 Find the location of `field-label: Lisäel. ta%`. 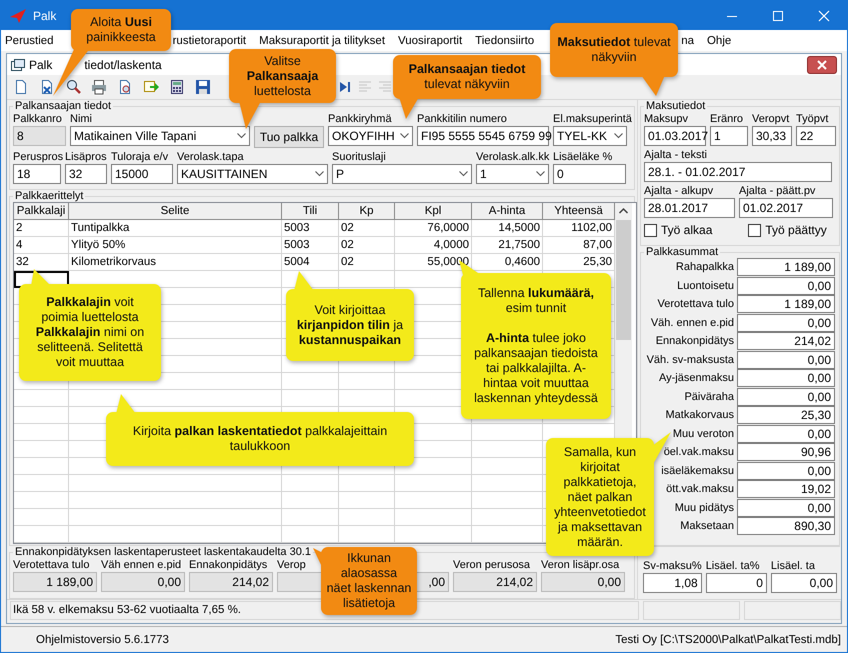

field-label: Lisäel. ta% is located at coordinates (733, 566).